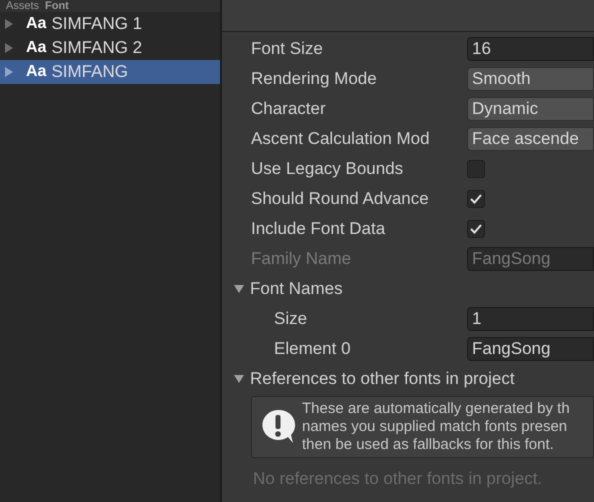 This screenshot has height=502, width=594. I want to click on property-label: Rendering Mode, so click(314, 79).